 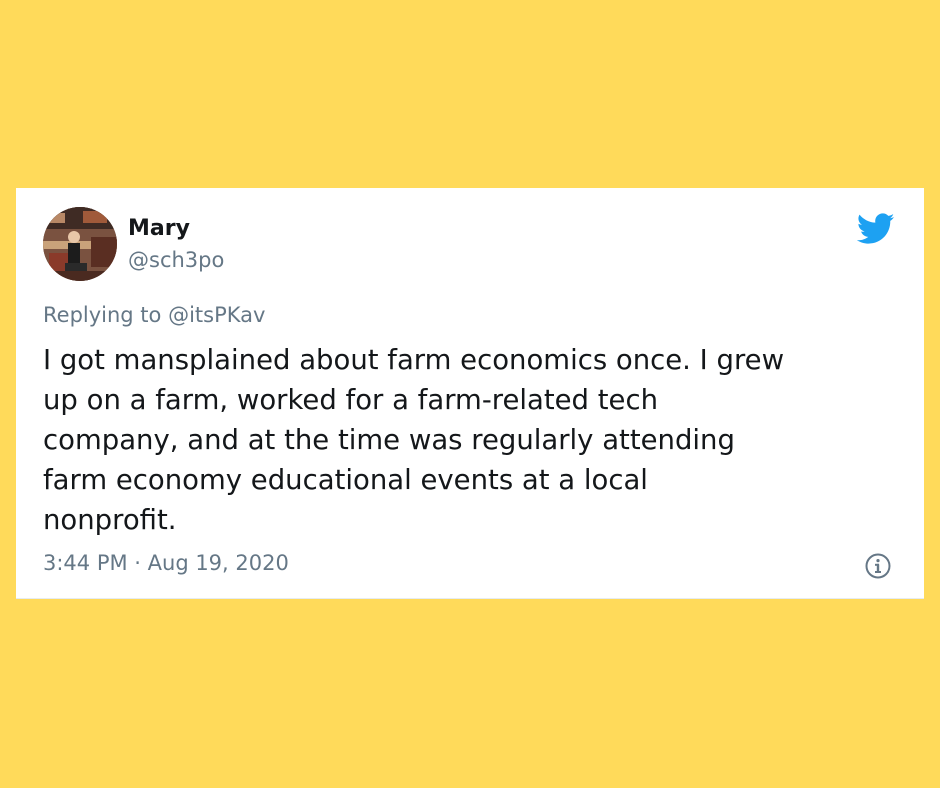 I want to click on author-display-name: Mary, so click(x=159, y=229).